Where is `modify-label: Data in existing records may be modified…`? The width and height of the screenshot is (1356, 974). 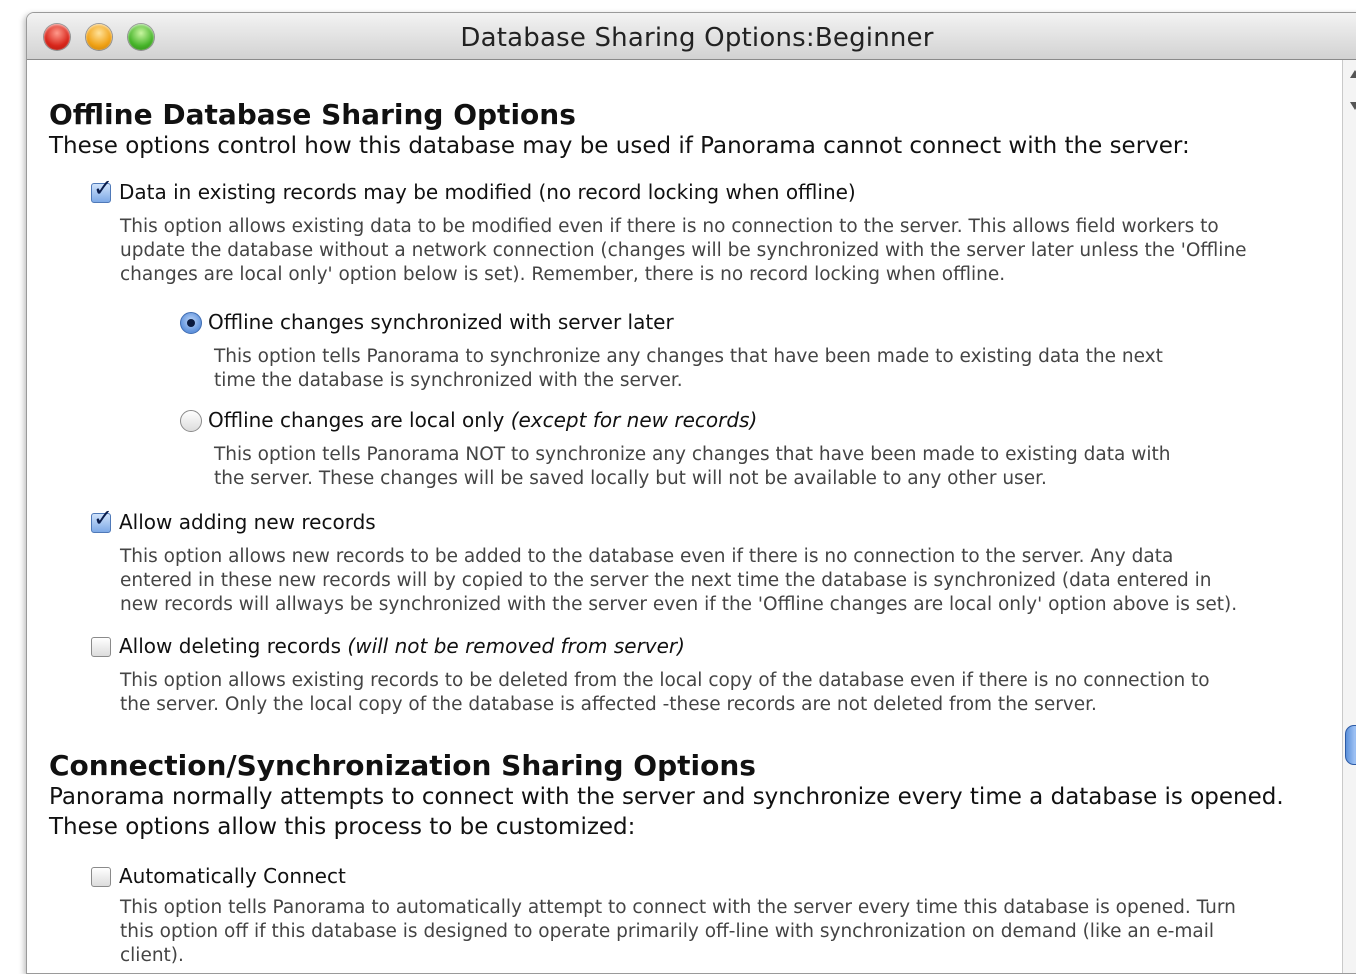
modify-label: Data in existing records may be modified… is located at coordinates (487, 192).